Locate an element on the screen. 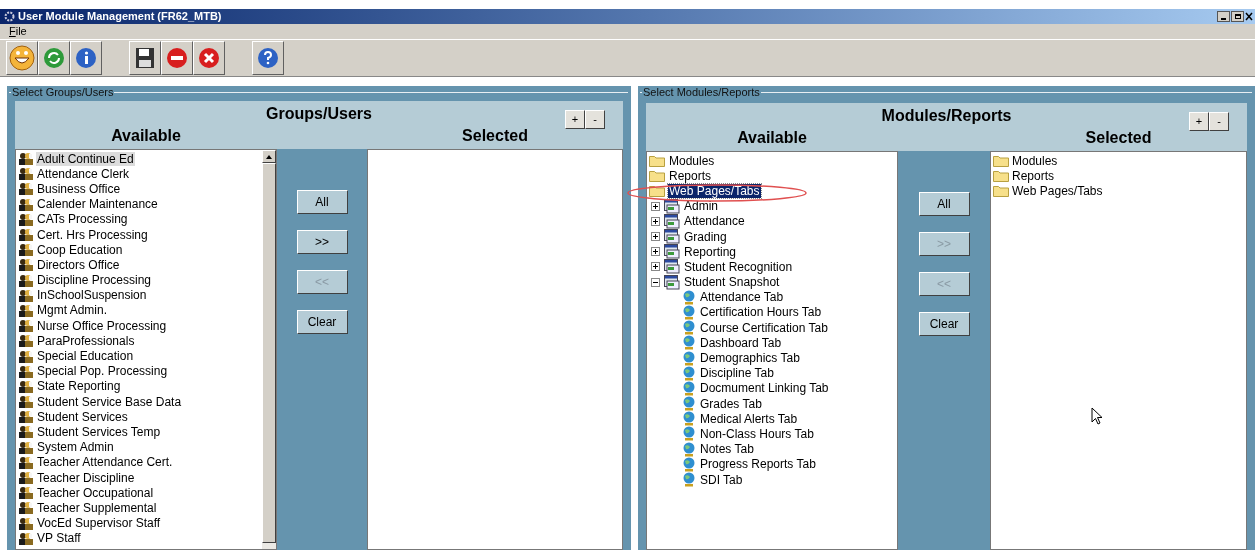  tree-item: Attendance is located at coordinates (714, 221).